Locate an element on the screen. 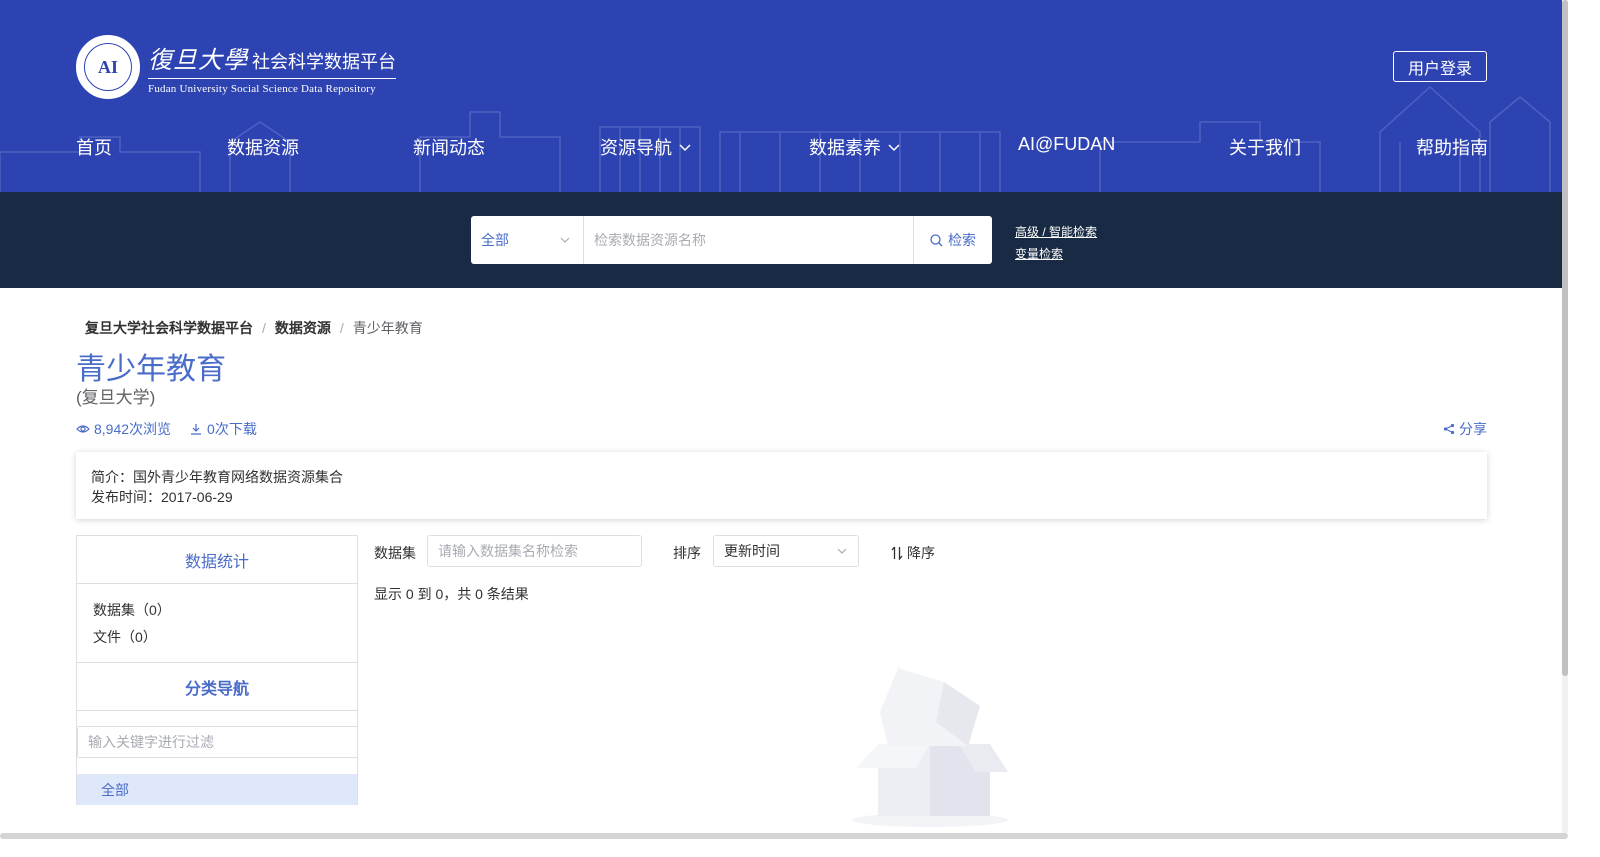 The image size is (1600, 857). horizontal-scrollbar-thumb is located at coordinates (784, 836).